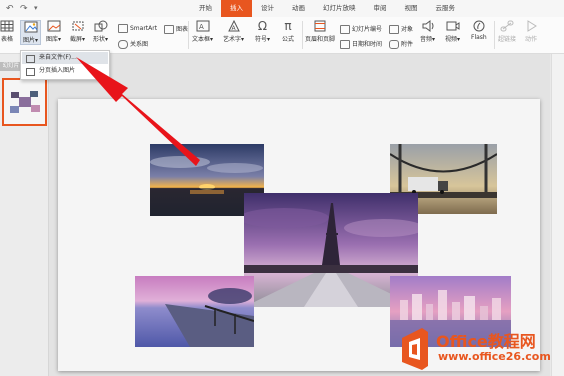 Image resolution: width=564 pixels, height=376 pixels. What do you see at coordinates (367, 44) in the screenshot?
I see `datetime-label: 日期和时间` at bounding box center [367, 44].